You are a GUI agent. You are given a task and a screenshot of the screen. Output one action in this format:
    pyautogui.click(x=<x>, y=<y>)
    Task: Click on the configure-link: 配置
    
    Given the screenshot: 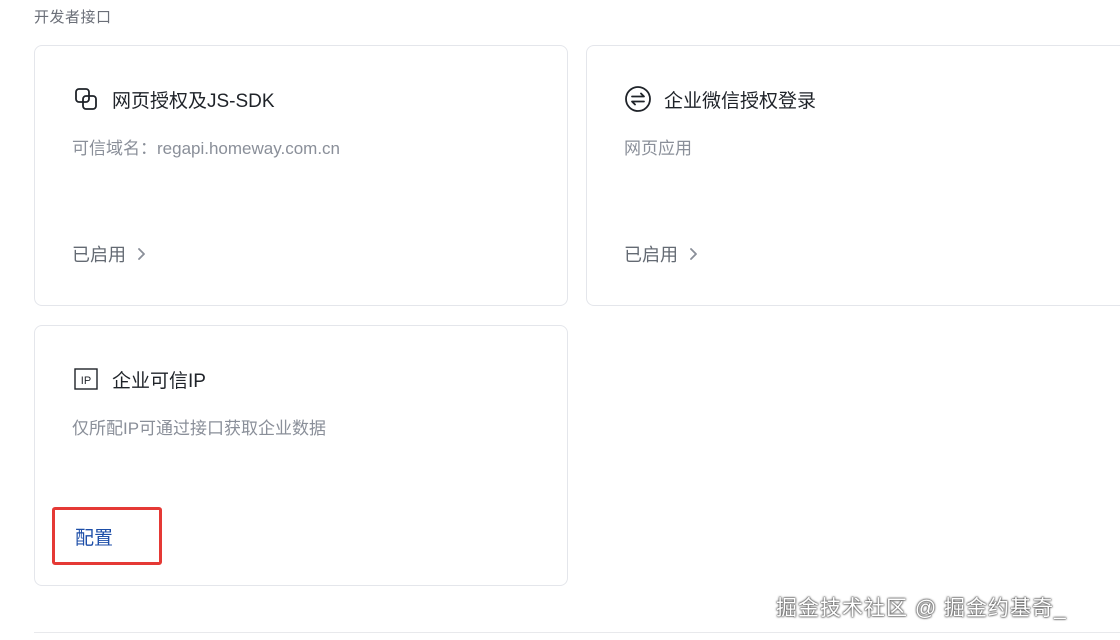 What is the action you would take?
    pyautogui.click(x=94, y=536)
    